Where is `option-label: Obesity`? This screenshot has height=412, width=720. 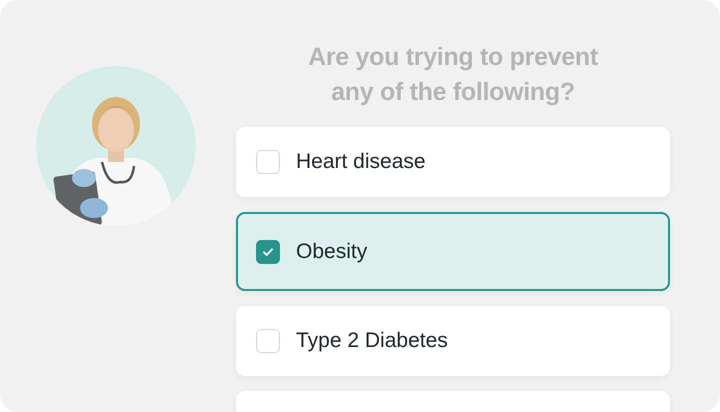 option-label: Obesity is located at coordinates (332, 252).